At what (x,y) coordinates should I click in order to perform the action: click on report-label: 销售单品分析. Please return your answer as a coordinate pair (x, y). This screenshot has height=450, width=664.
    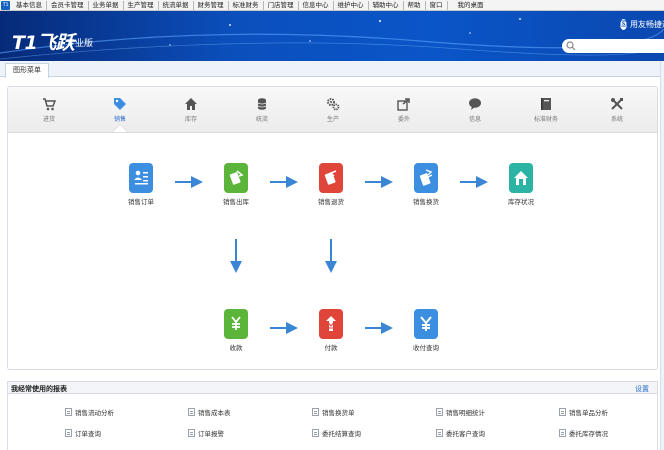
    Looking at the image, I should click on (588, 413).